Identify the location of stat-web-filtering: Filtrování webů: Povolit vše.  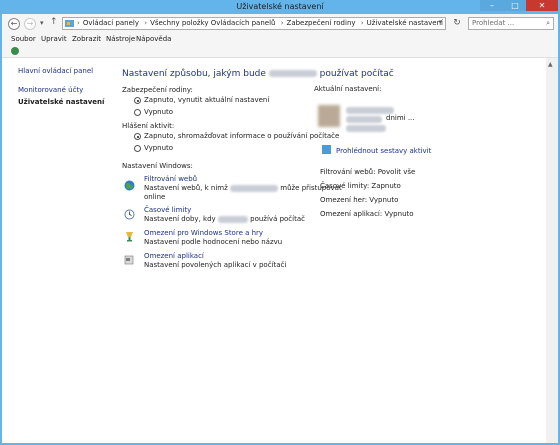
(368, 172).